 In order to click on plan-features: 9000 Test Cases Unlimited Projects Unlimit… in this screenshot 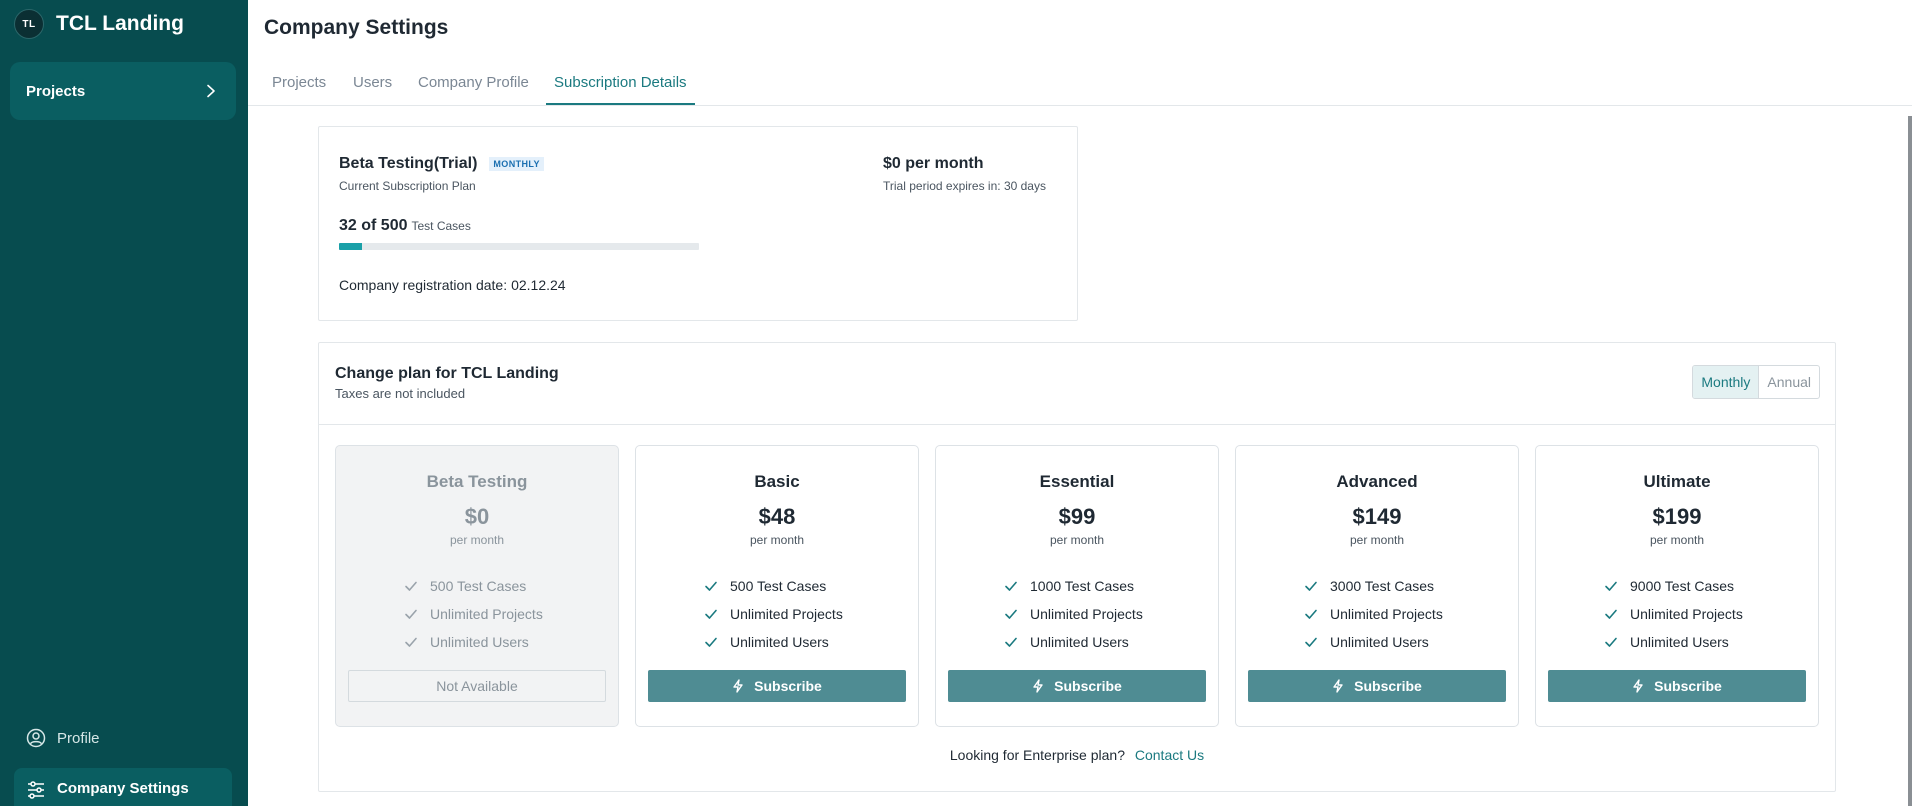, I will do `click(1673, 614)`.